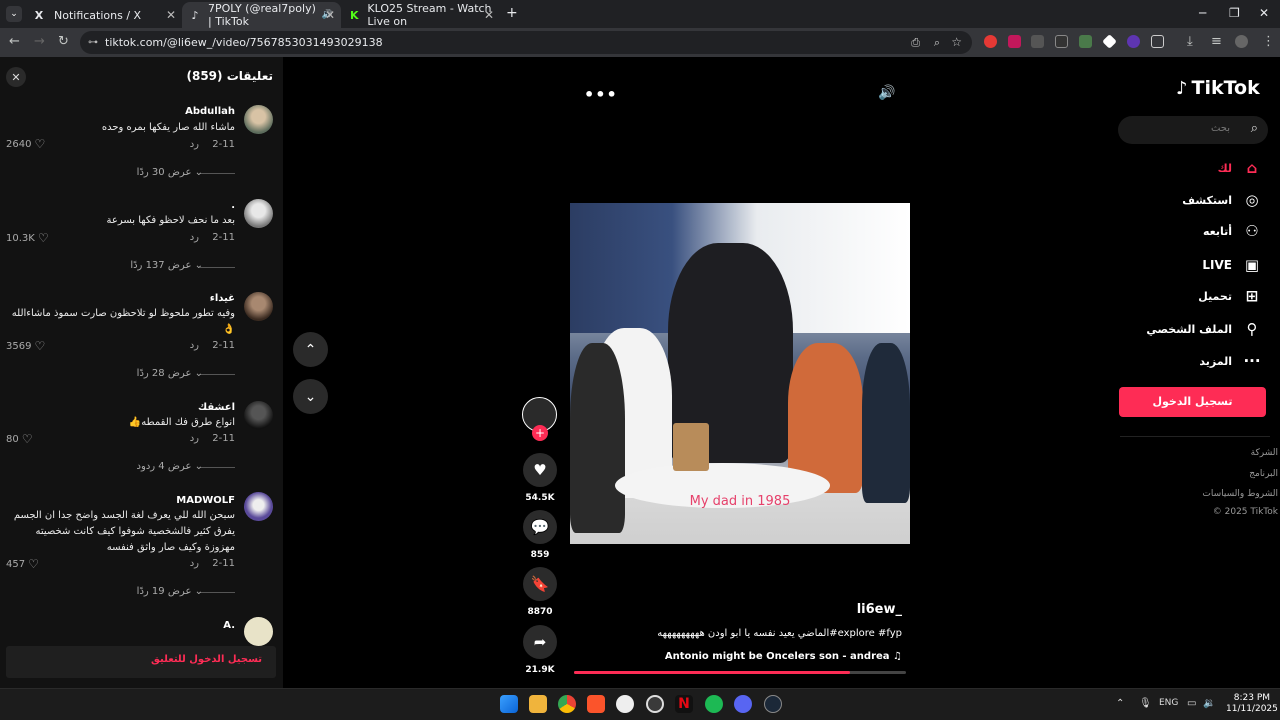  I want to click on minimize-button: ─, so click(1202, 13).